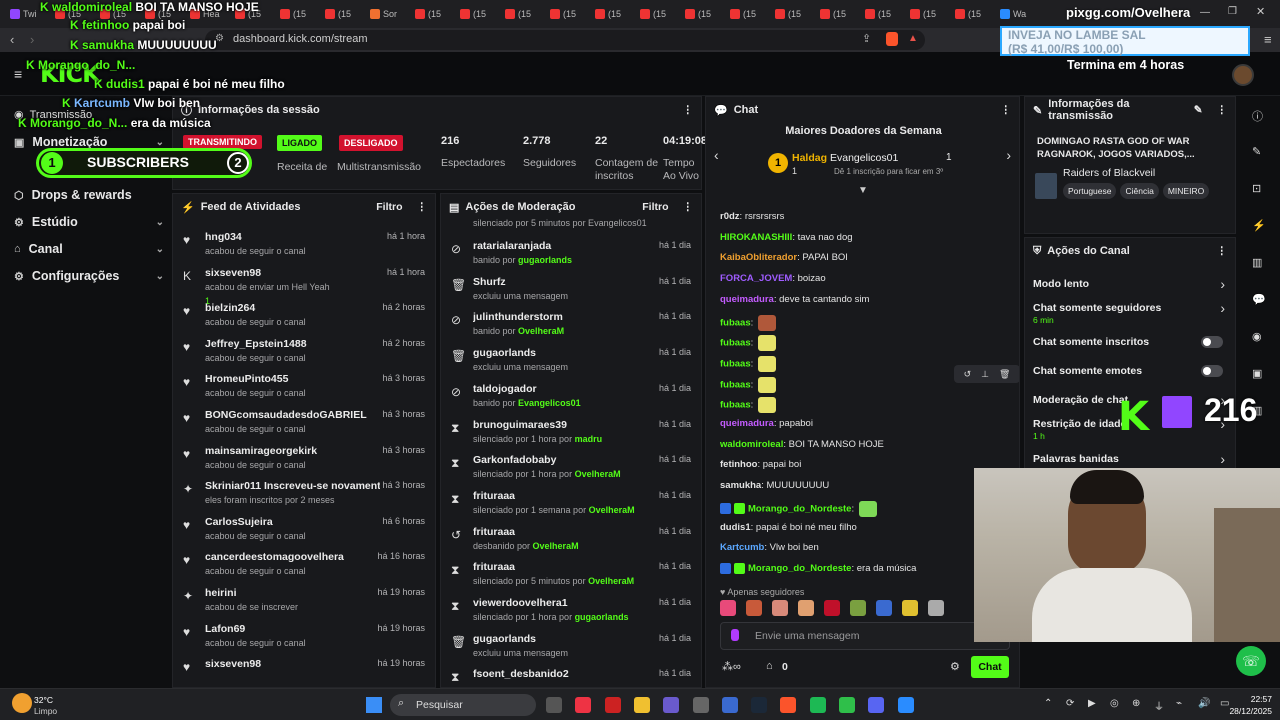 This screenshot has height=720, width=1280. What do you see at coordinates (1070, 703) in the screenshot?
I see `tray-icon: ⟳` at bounding box center [1070, 703].